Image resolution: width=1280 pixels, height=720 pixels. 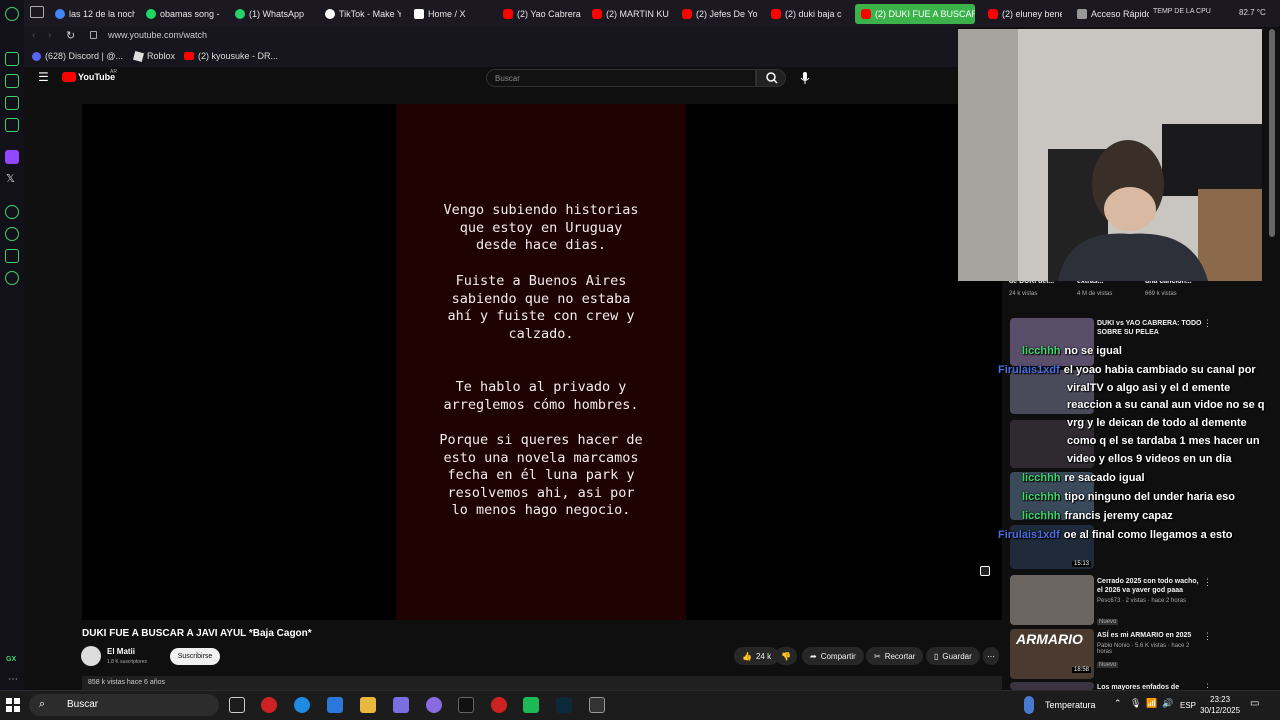 What do you see at coordinates (91, 656) in the screenshot?
I see `avatar` at bounding box center [91, 656].